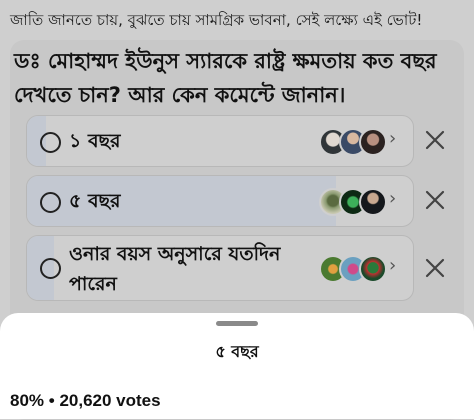 This screenshot has width=474, height=420. Describe the element at coordinates (220, 201) in the screenshot. I see `poll-option-2: ৫ বছর ›` at that location.